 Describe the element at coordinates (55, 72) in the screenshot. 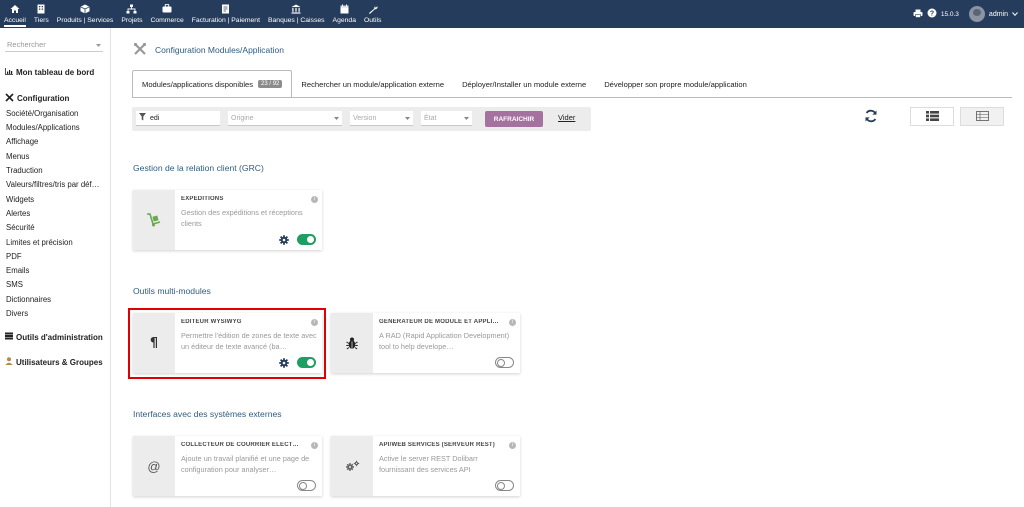

I see `sidebar-dashboard-label: Mon tableau de bord` at that location.